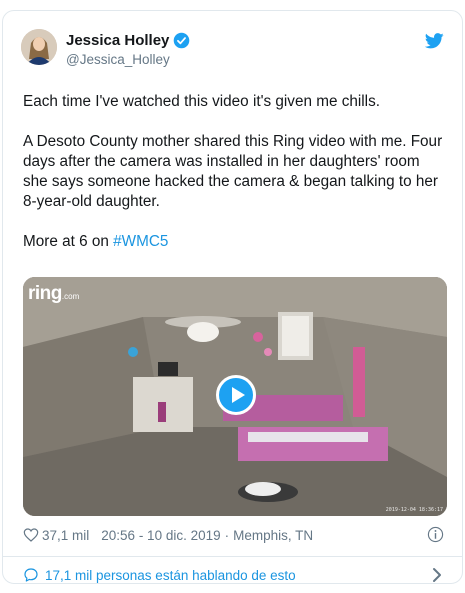  I want to click on hashtag-link: #WMC5, so click(140, 241).